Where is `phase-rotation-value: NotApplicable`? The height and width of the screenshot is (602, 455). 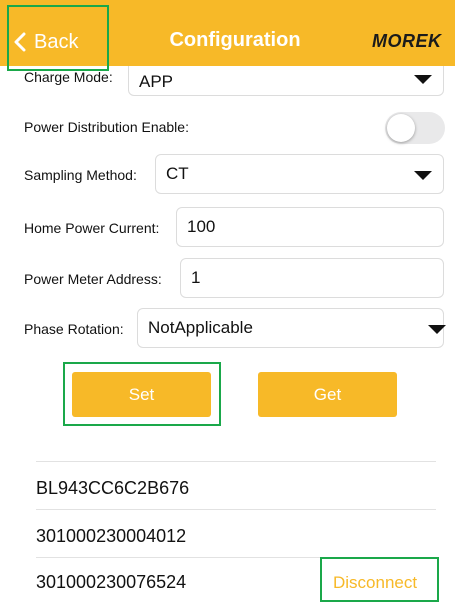 phase-rotation-value: NotApplicable is located at coordinates (200, 327).